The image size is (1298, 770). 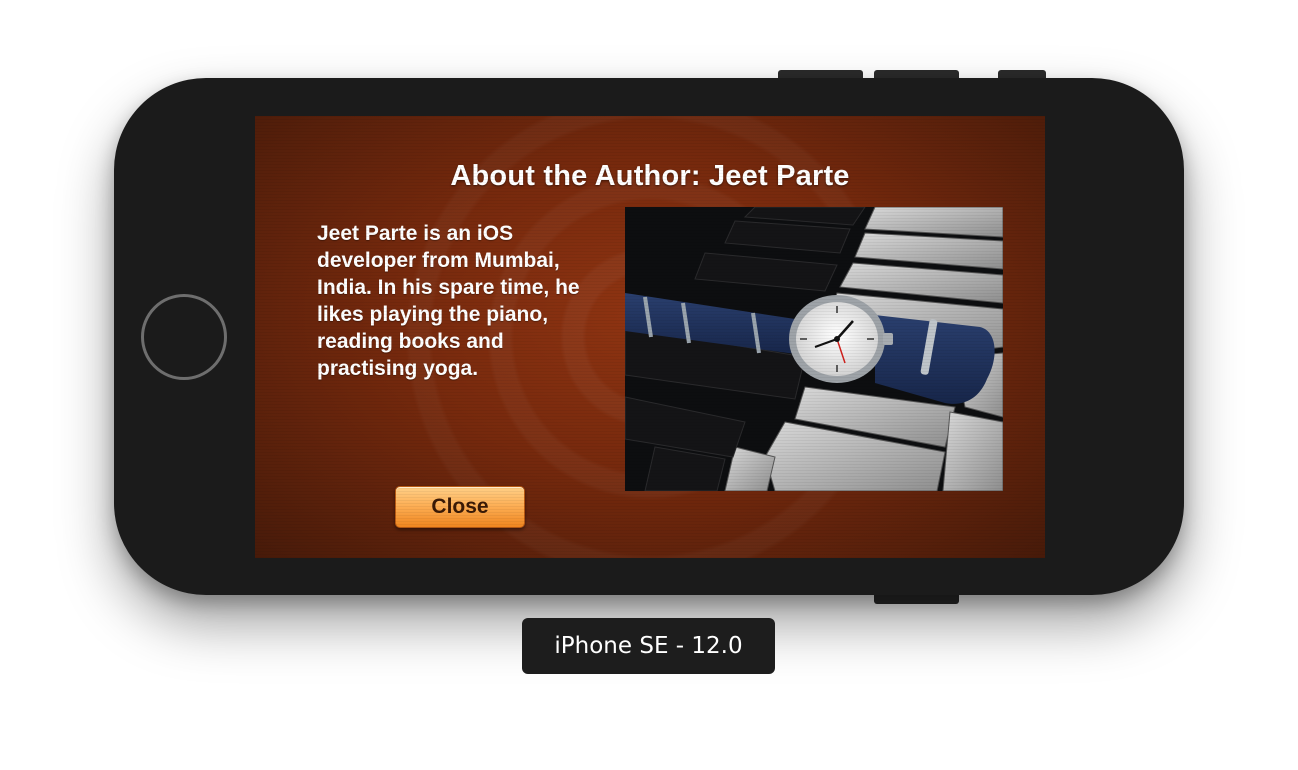 I want to click on page-title: About the Author: Jeet Parte, so click(x=650, y=176).